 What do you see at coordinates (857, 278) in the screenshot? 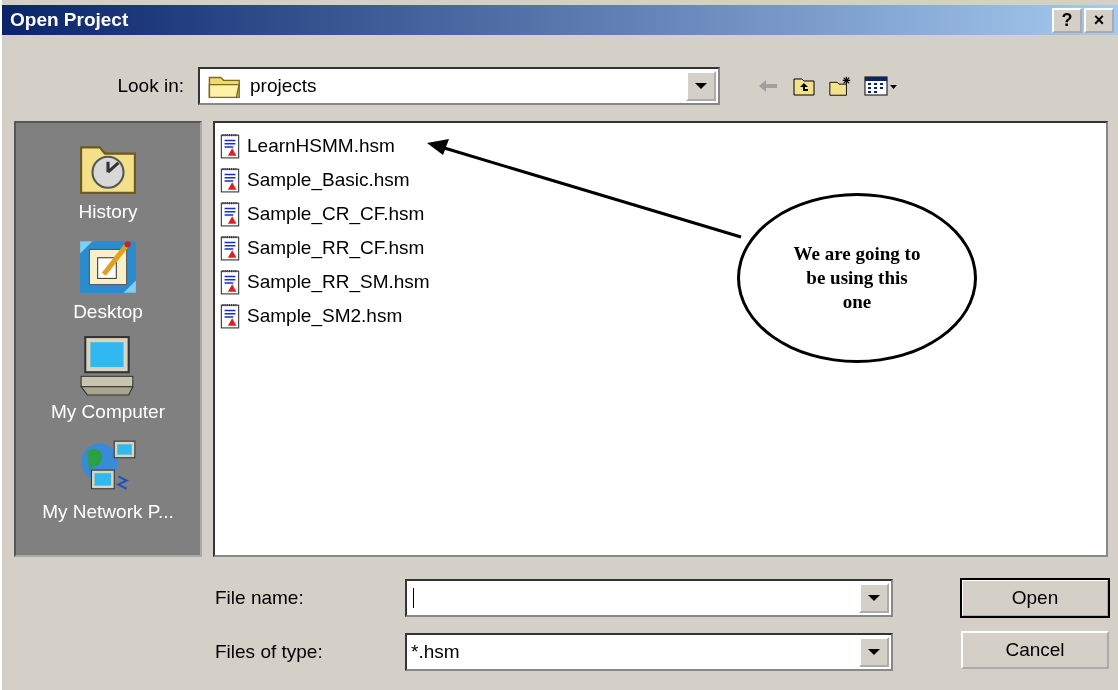
I see `callout-text: We are going to be using this one` at bounding box center [857, 278].